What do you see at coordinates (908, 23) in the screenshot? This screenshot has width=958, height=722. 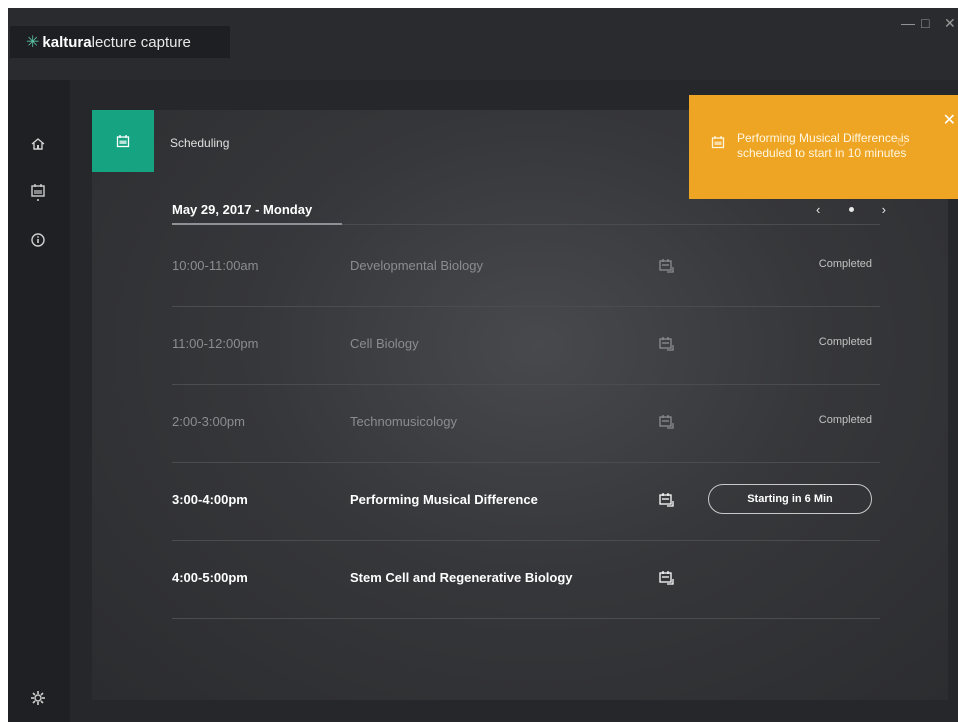 I see `minimize-button: —` at bounding box center [908, 23].